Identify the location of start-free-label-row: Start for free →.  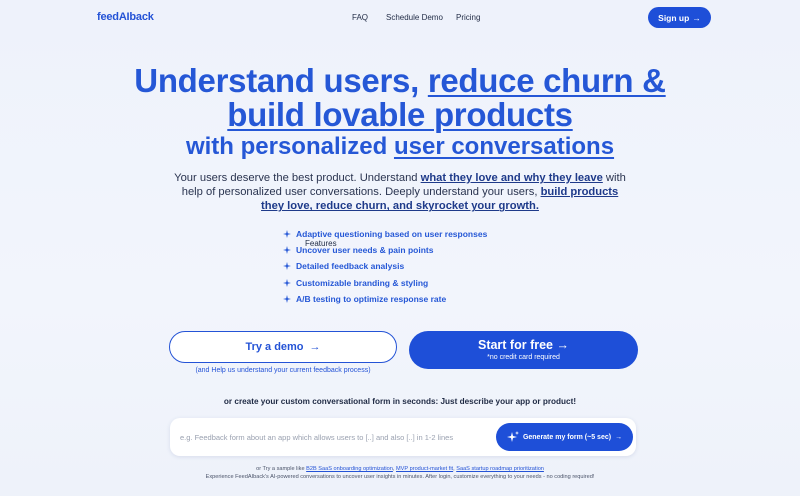
(523, 345).